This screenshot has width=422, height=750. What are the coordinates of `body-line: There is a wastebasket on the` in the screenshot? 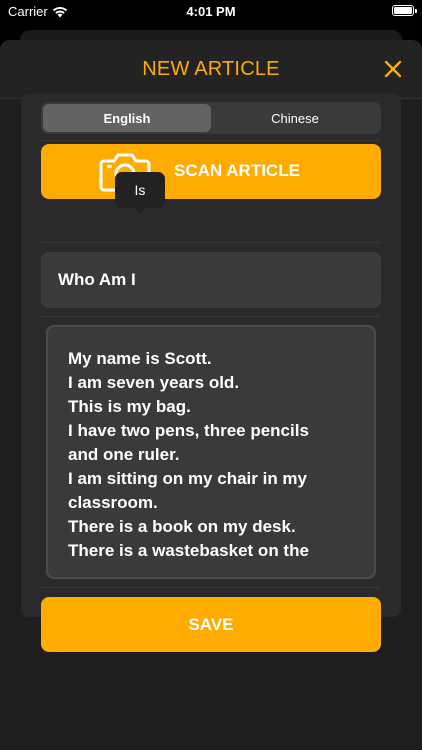 It's located at (188, 550).